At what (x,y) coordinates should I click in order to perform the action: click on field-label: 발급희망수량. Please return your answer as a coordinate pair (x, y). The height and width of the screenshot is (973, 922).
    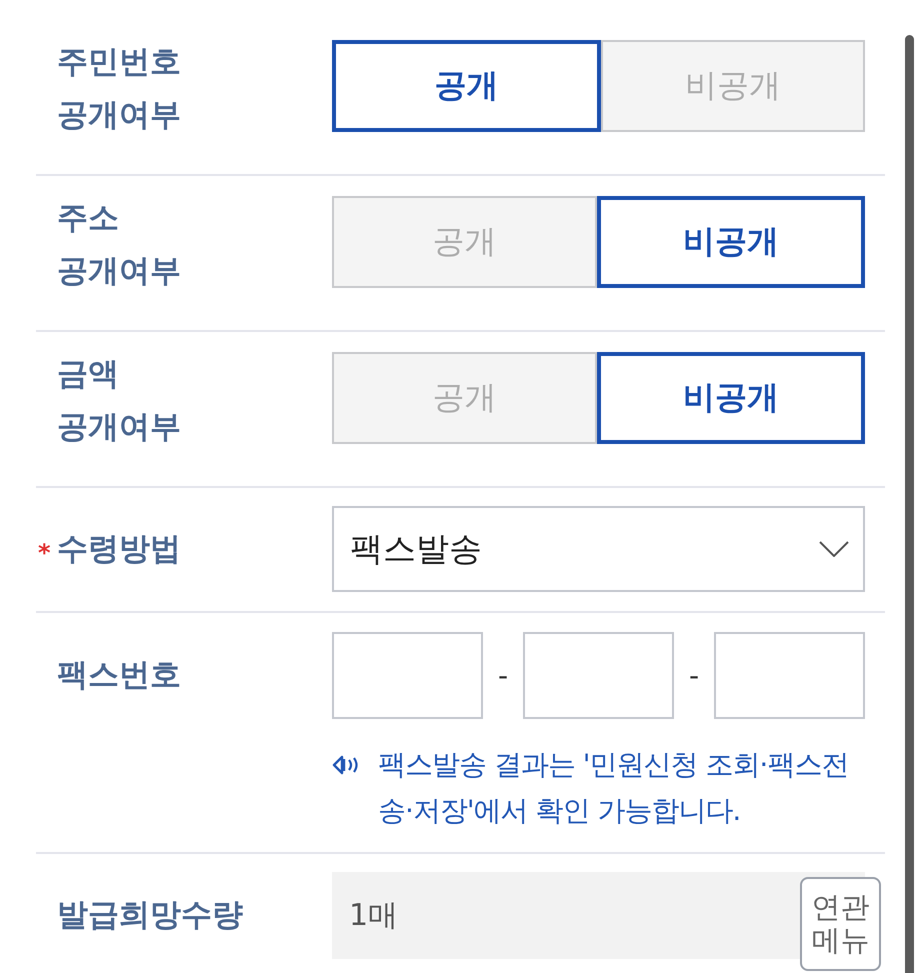
    Looking at the image, I should click on (150, 915).